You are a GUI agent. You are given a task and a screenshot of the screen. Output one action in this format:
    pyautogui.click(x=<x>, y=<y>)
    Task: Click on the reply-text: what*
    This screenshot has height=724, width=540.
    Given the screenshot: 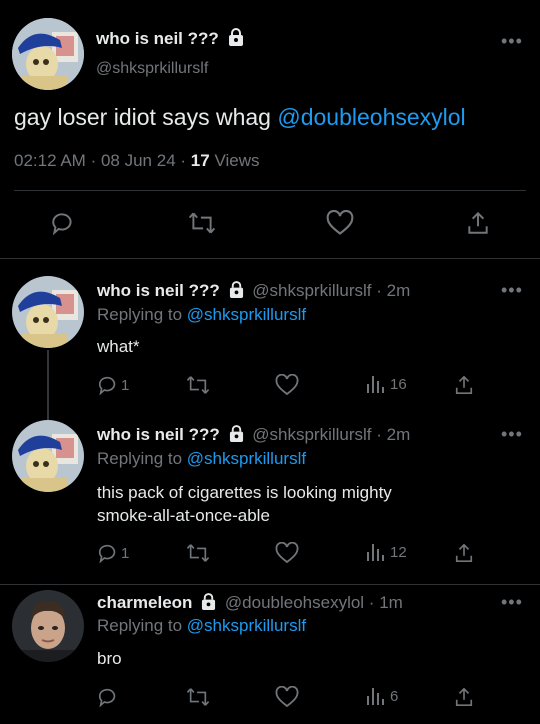 What is the action you would take?
    pyautogui.click(x=118, y=346)
    